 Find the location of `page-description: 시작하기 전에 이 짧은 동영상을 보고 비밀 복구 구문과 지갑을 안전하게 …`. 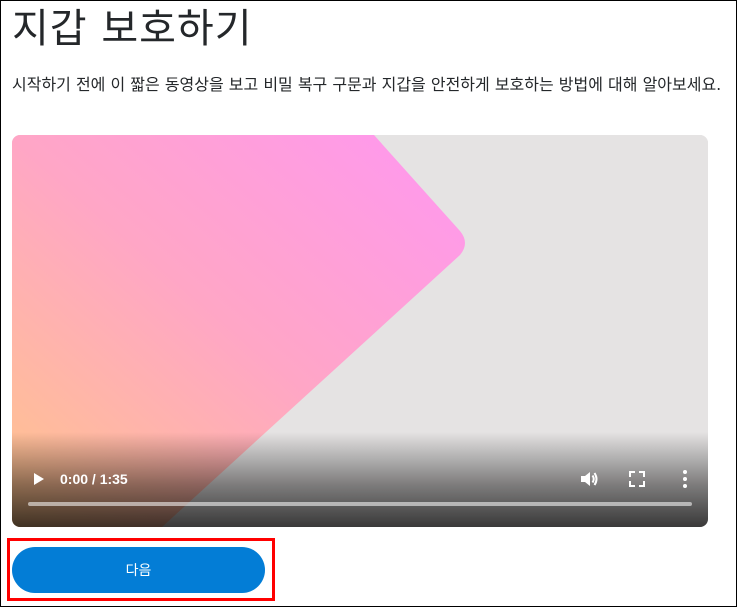

page-description: 시작하기 전에 이 짧은 동영상을 보고 비밀 복구 구문과 지갑을 안전하게 … is located at coordinates (367, 84).